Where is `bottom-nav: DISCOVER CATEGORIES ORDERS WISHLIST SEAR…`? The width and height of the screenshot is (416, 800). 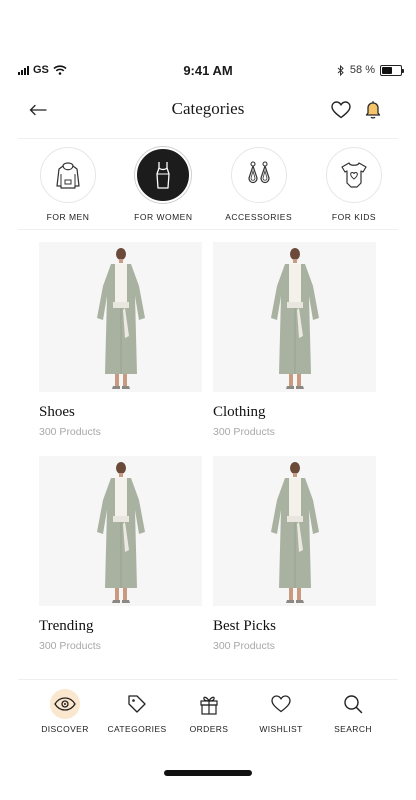
bottom-nav: DISCOVER CATEGORIES ORDERS WISHLIST SEAR… is located at coordinates (208, 709).